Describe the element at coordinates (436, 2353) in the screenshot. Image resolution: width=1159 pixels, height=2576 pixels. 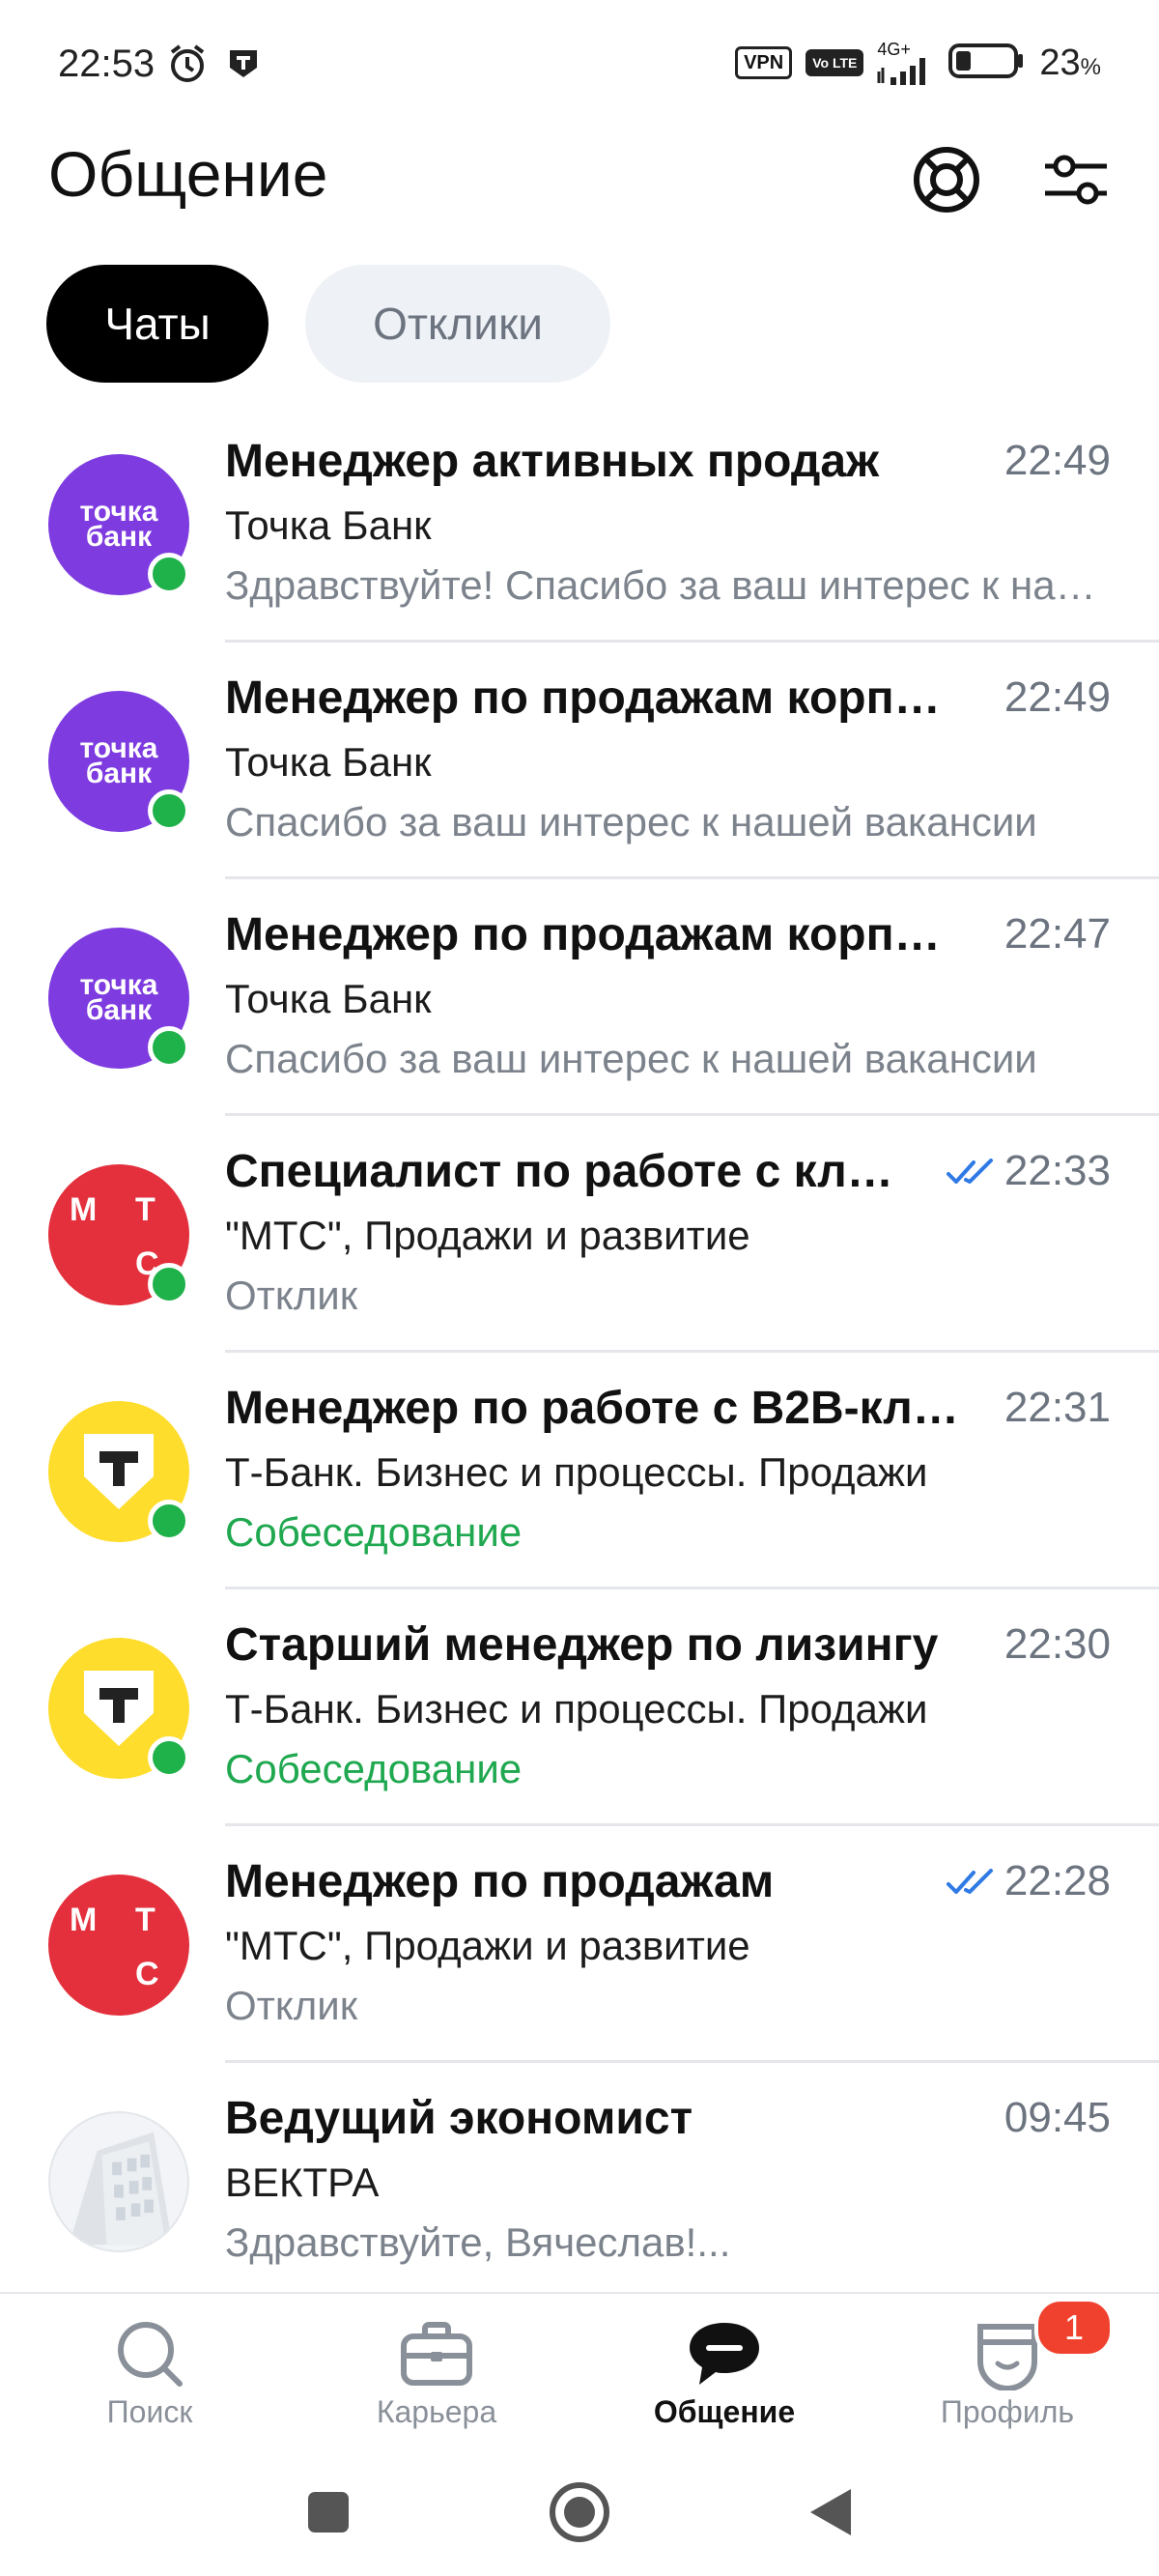
I see `briefcase-icon` at that location.